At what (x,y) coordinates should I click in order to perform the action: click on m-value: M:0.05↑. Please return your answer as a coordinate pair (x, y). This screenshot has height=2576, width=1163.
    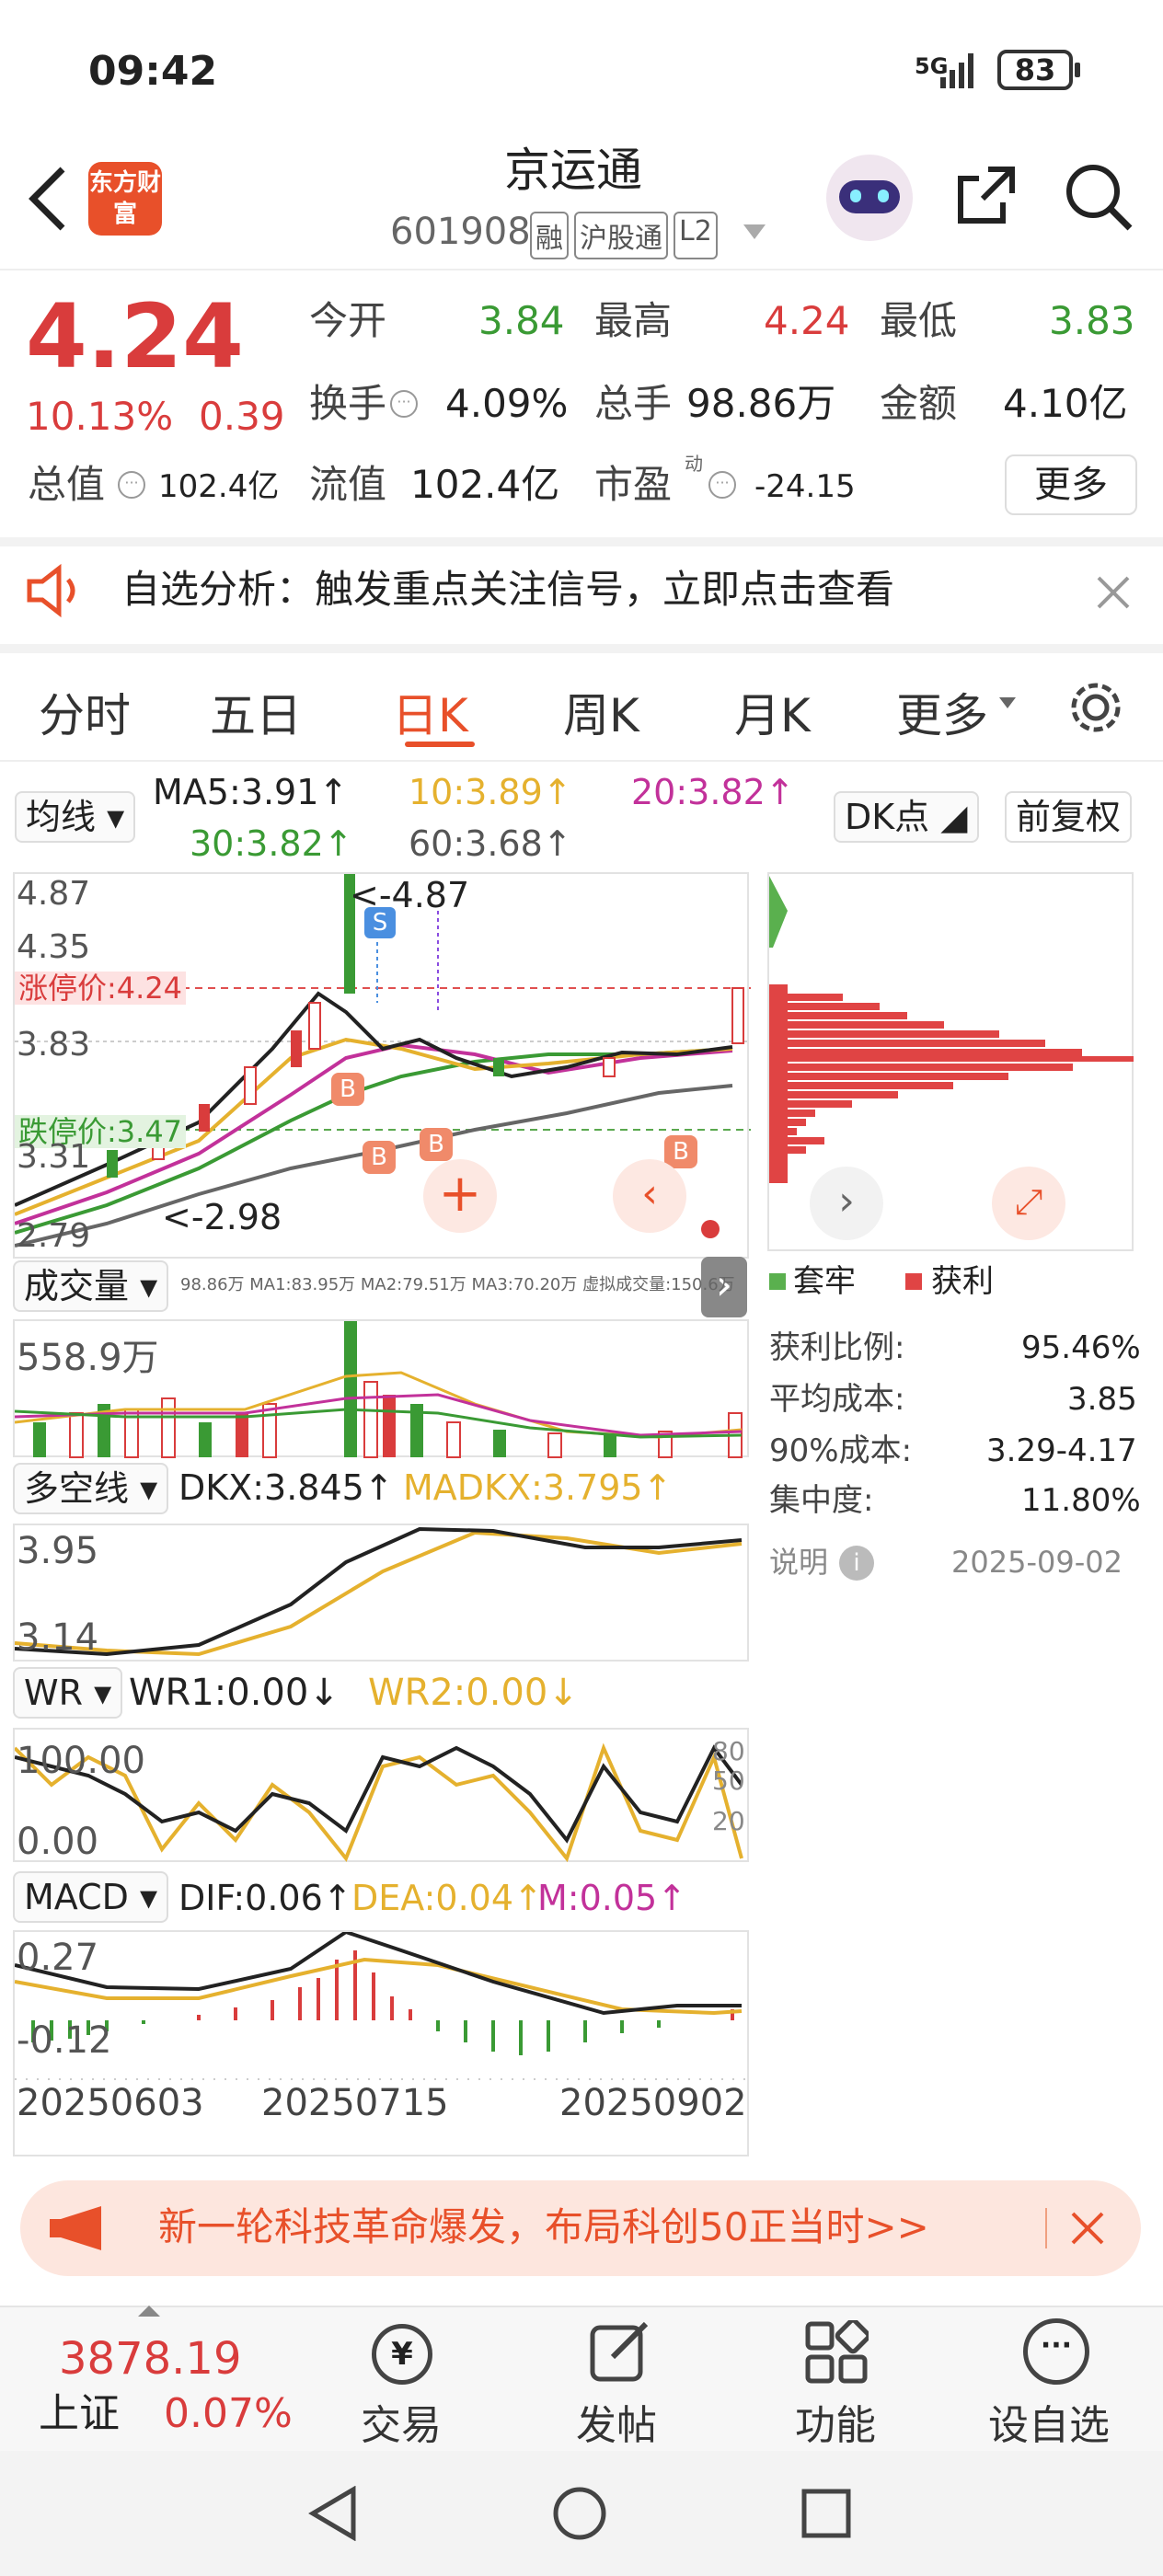
    Looking at the image, I should click on (612, 1898).